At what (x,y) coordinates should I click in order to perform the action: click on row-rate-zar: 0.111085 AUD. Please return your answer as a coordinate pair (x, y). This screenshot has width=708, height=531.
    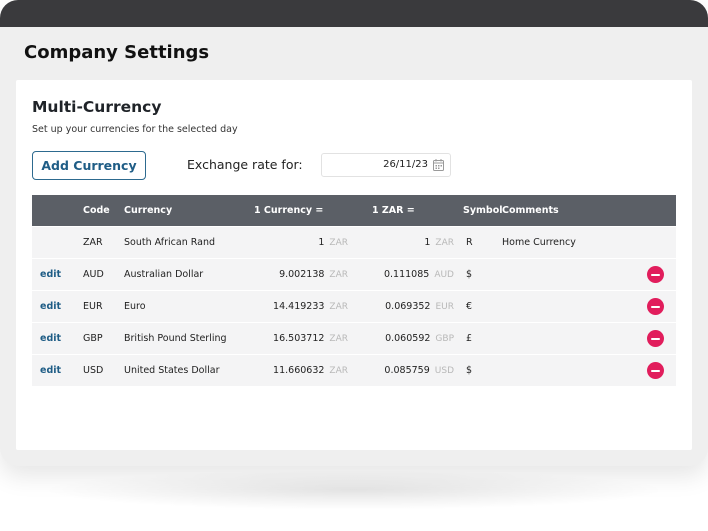
    Looking at the image, I should click on (393, 274).